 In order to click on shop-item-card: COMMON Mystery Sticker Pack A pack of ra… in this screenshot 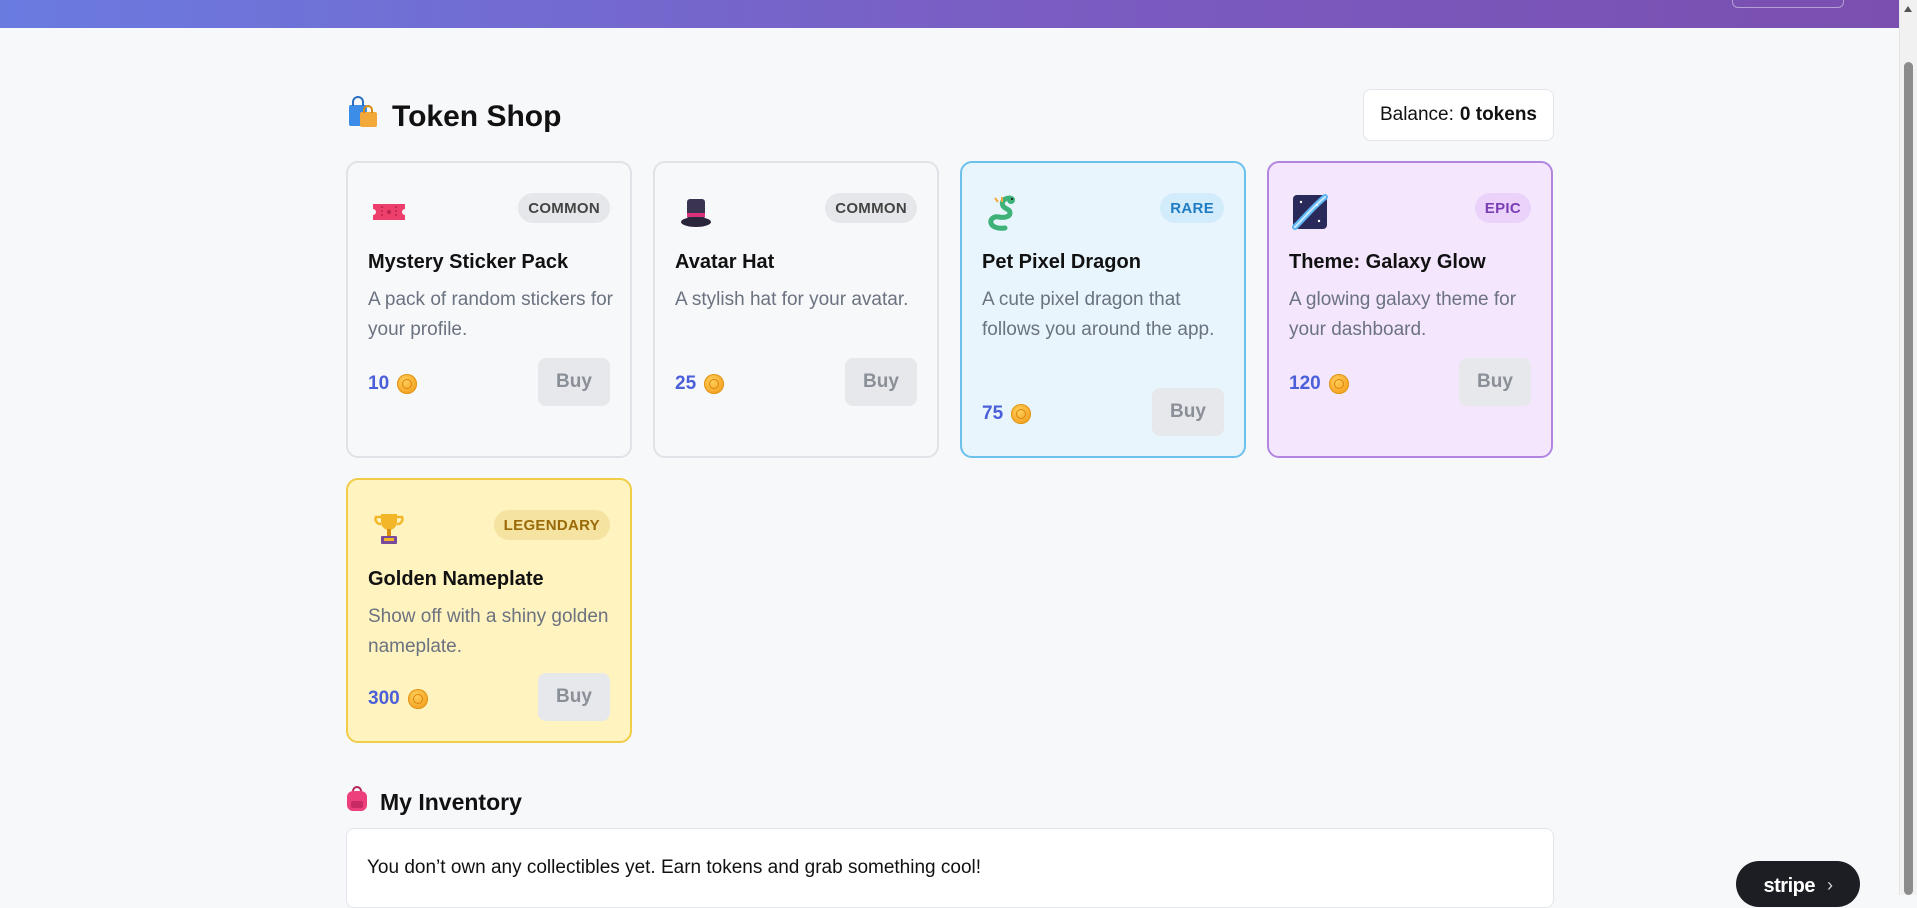, I will do `click(489, 309)`.